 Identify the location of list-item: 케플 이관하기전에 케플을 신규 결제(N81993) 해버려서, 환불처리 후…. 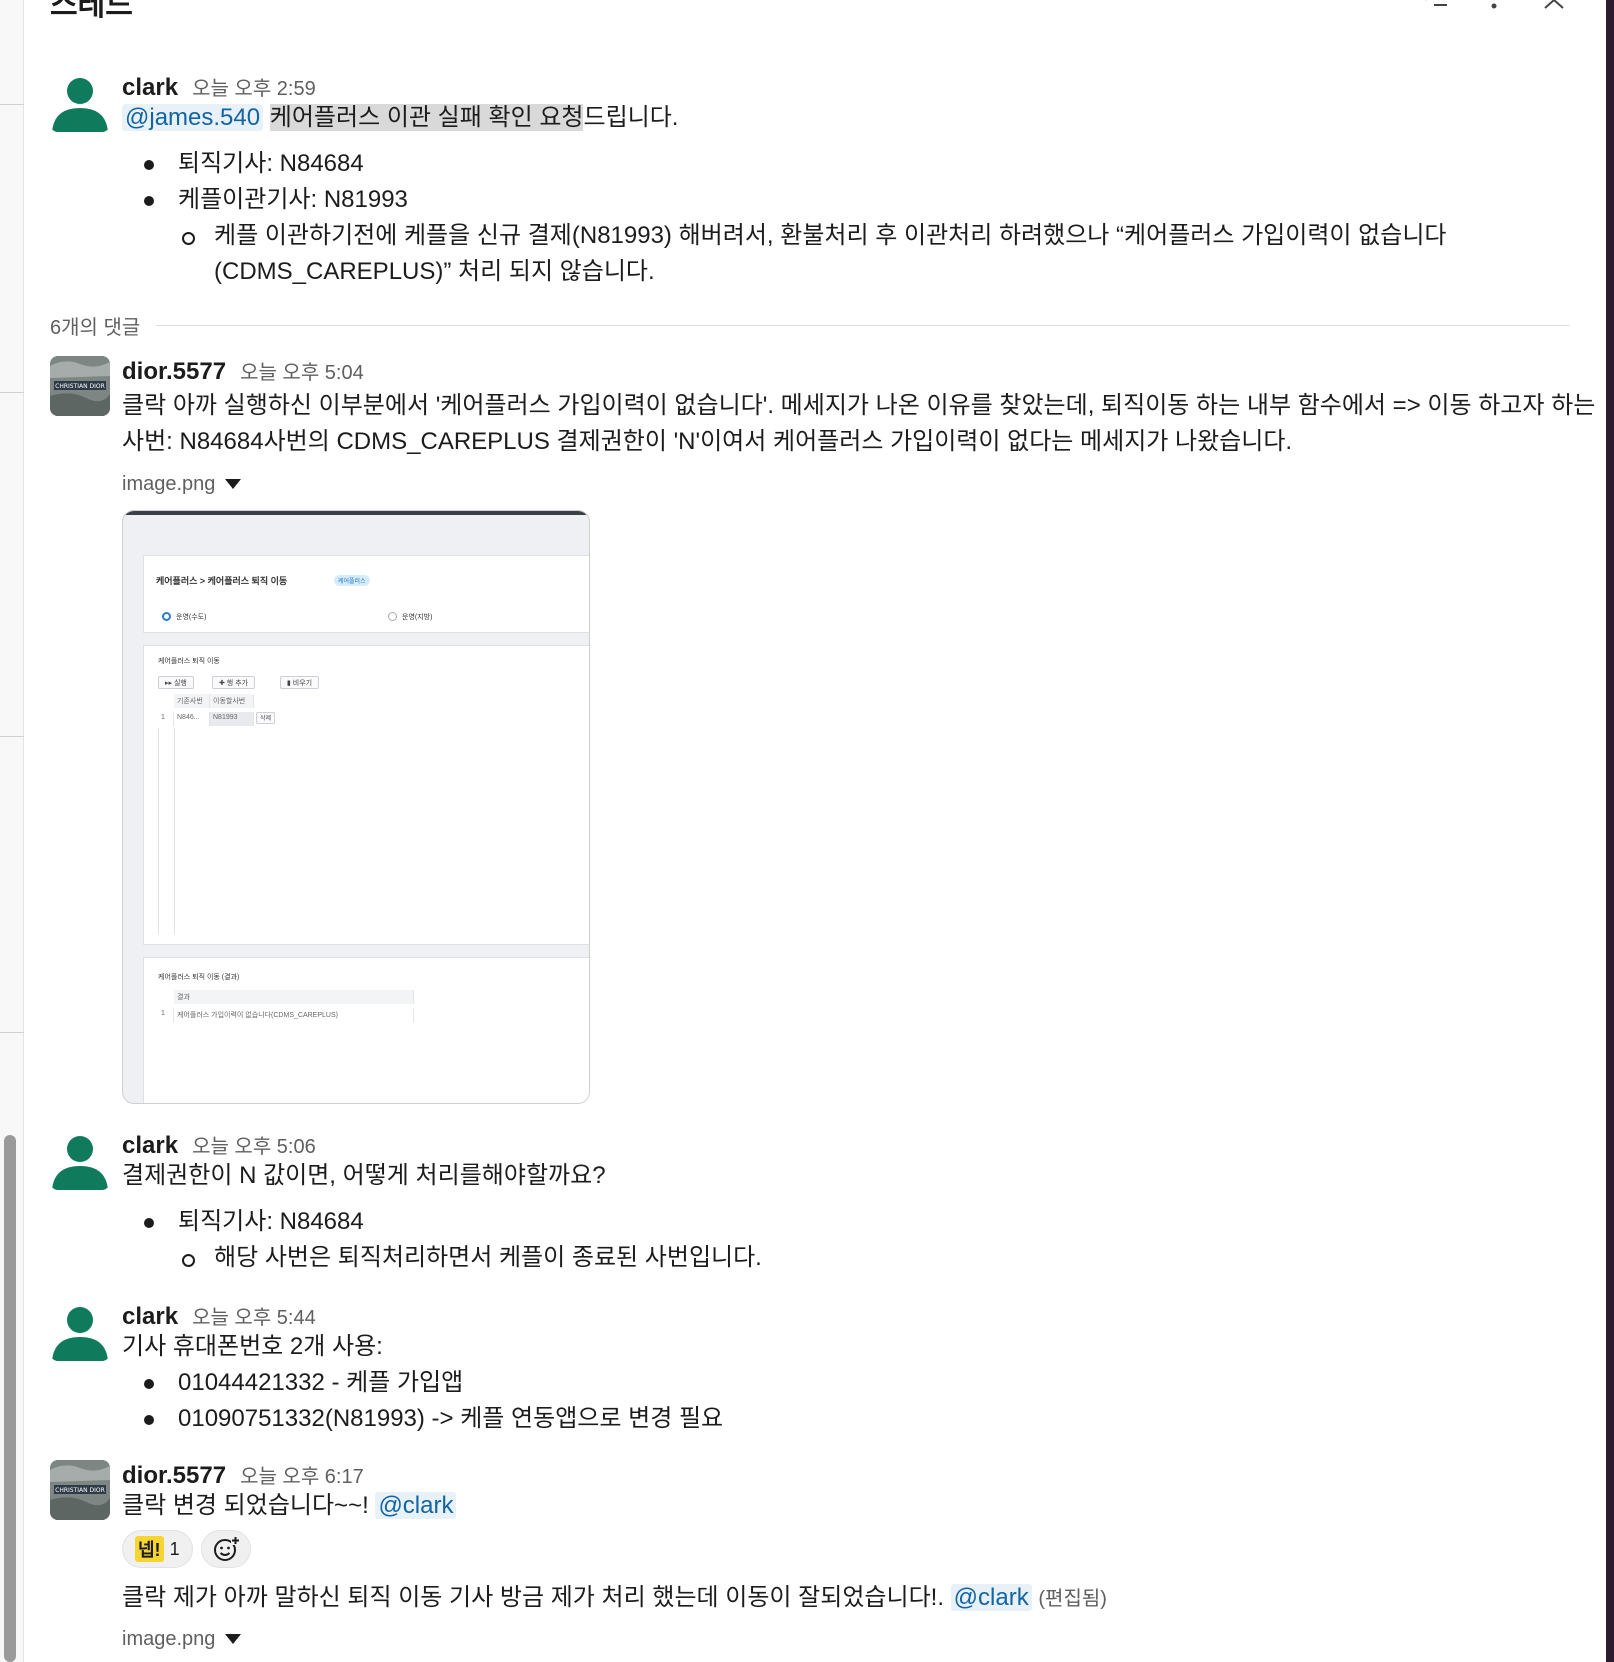
(887, 254).